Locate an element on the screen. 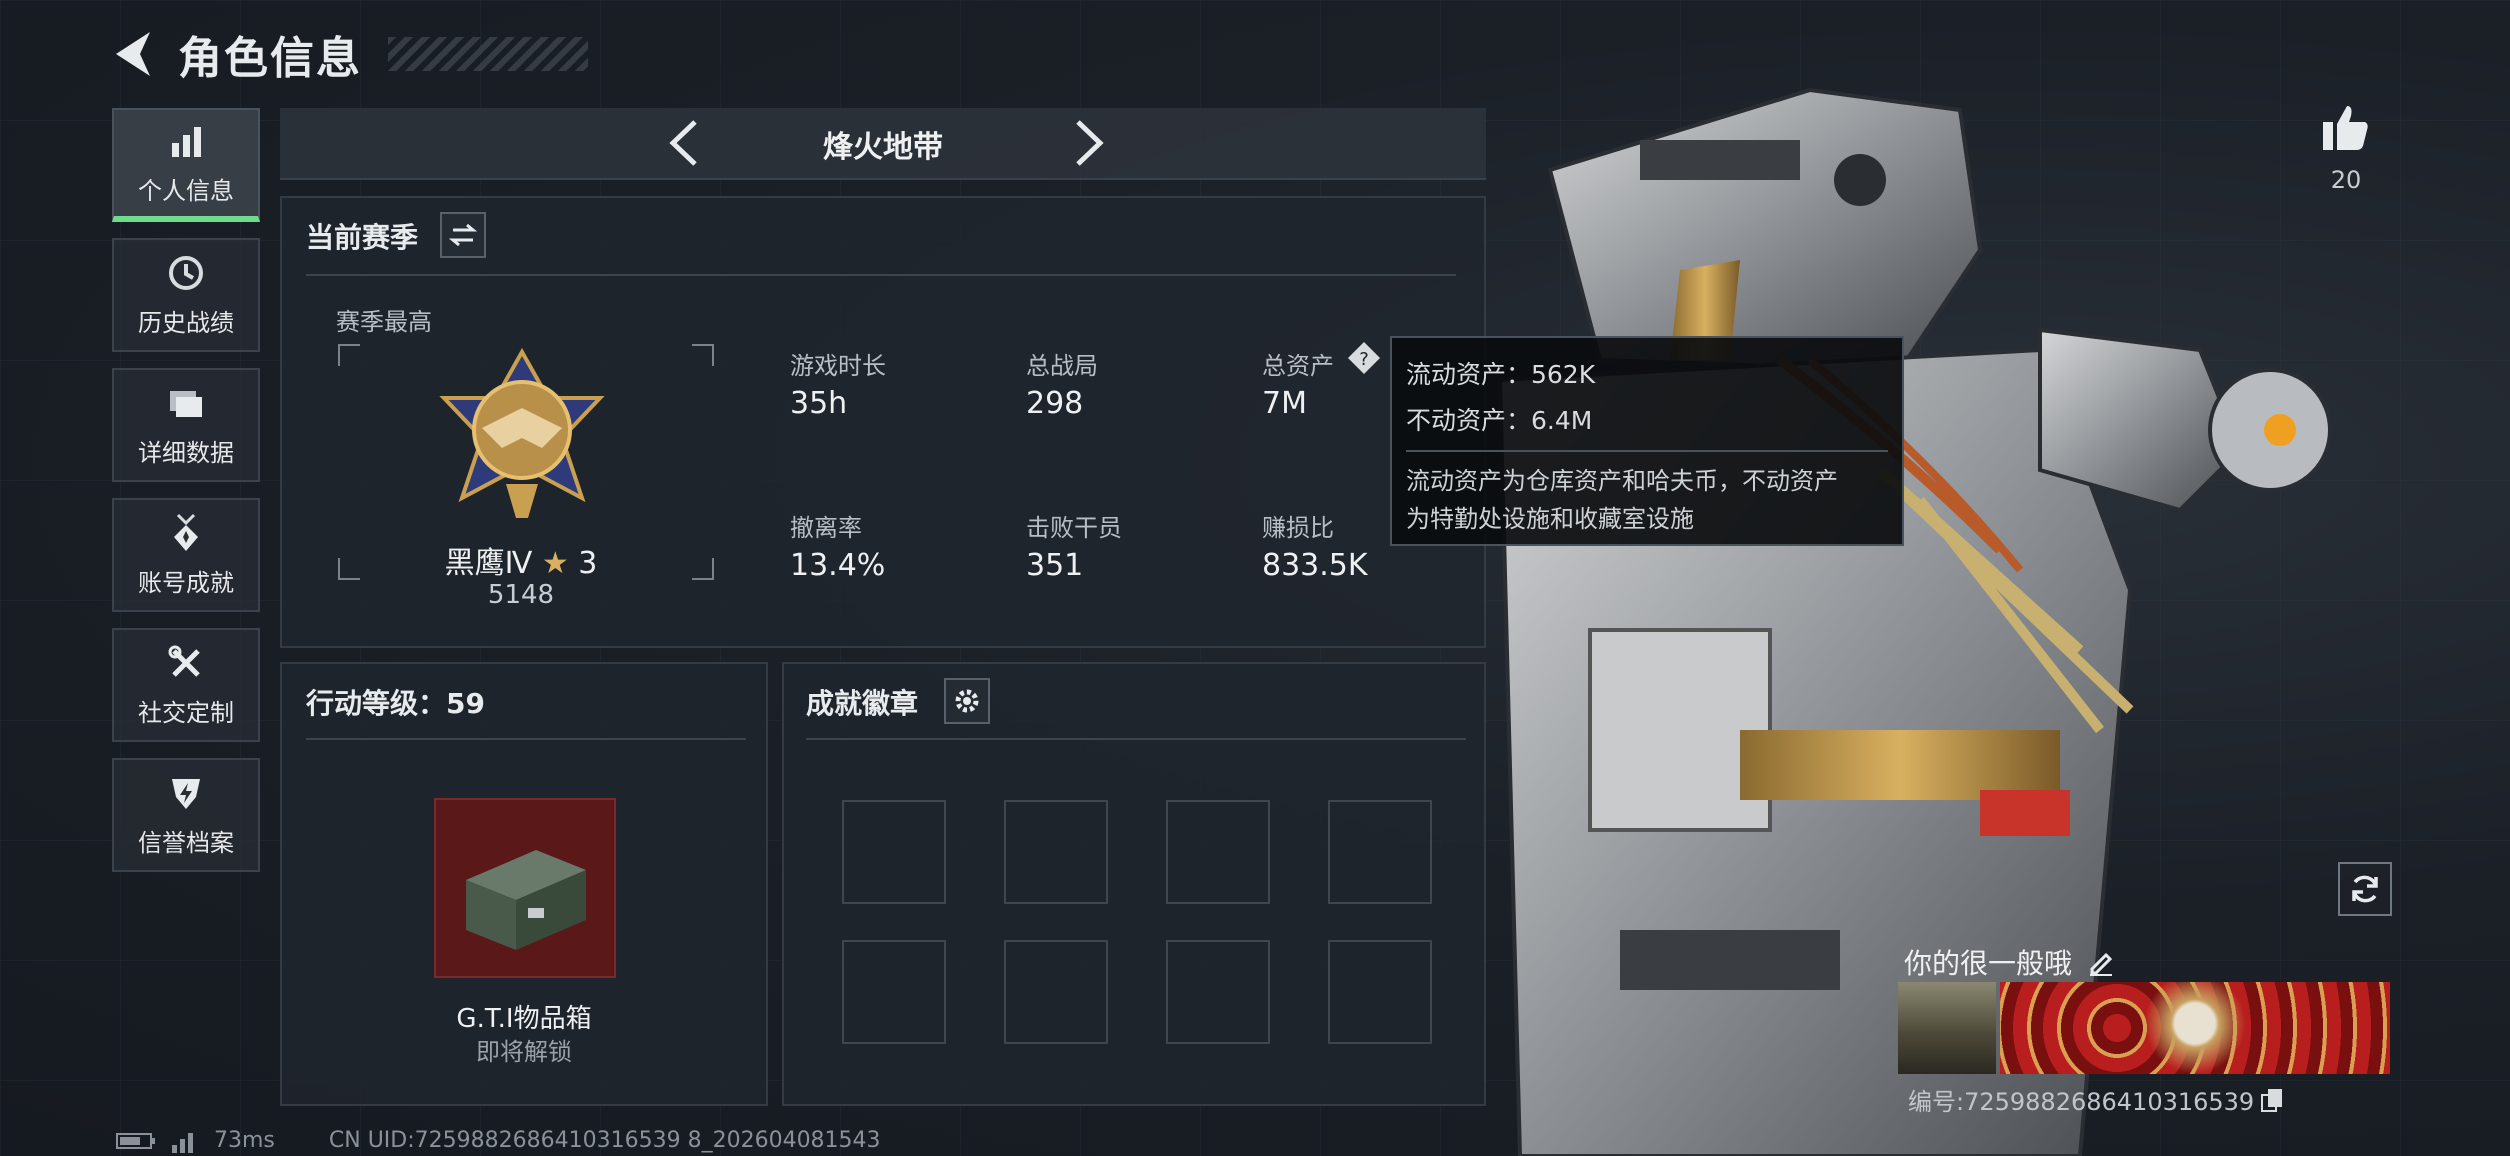 The height and width of the screenshot is (1156, 2510). sidebar-item-label: 详细数据 is located at coordinates (186, 452).